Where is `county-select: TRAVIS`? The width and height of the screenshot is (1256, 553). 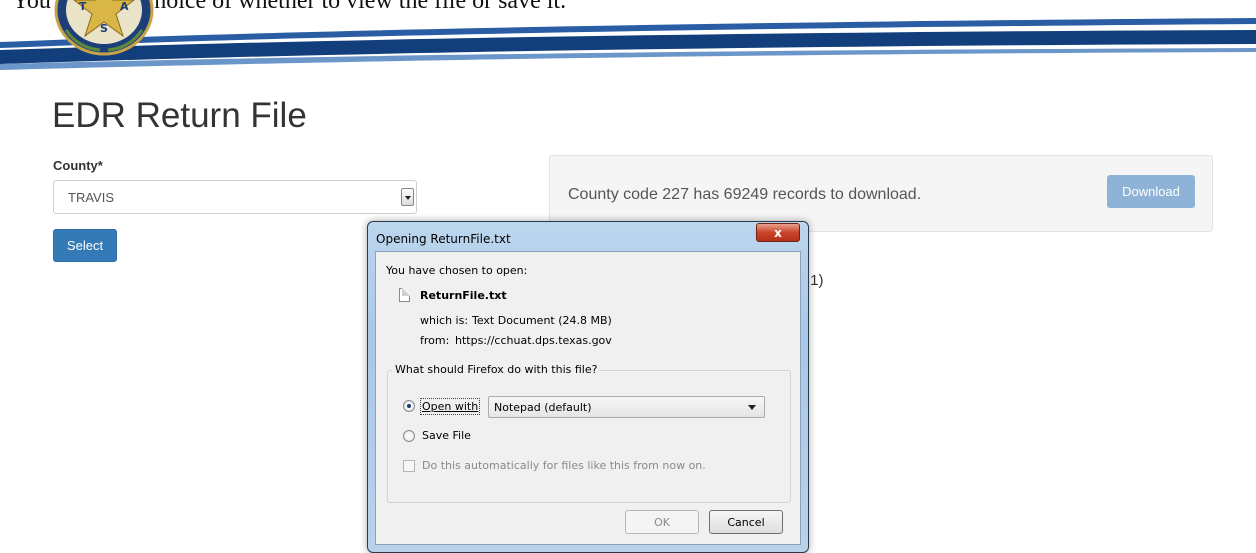 county-select: TRAVIS is located at coordinates (235, 197).